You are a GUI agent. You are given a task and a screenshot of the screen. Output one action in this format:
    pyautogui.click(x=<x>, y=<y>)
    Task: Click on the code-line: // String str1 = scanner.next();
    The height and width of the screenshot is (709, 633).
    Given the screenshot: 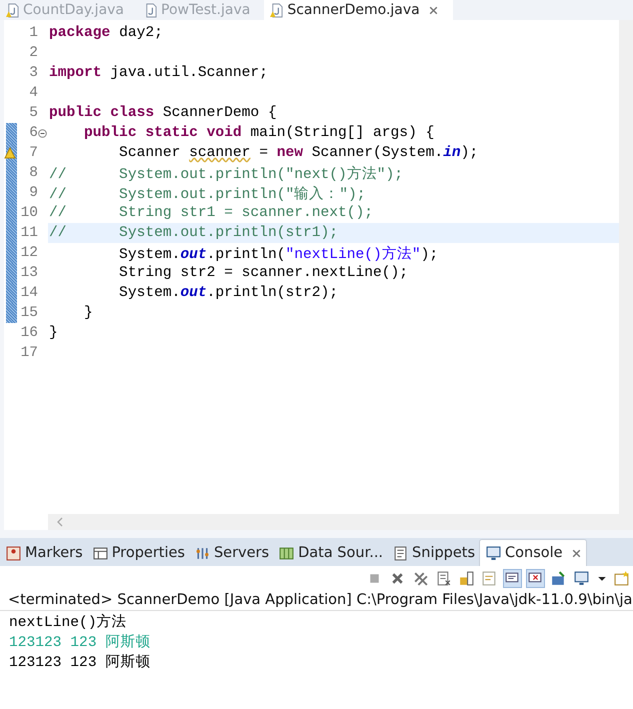 What is the action you would take?
    pyautogui.click(x=211, y=213)
    